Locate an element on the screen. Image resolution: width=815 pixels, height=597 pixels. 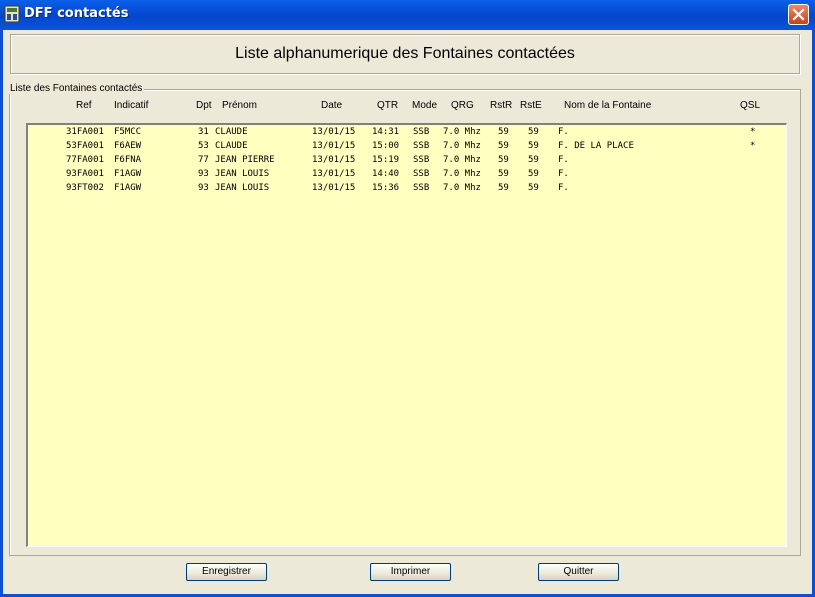
print-button: Imprimer is located at coordinates (410, 572).